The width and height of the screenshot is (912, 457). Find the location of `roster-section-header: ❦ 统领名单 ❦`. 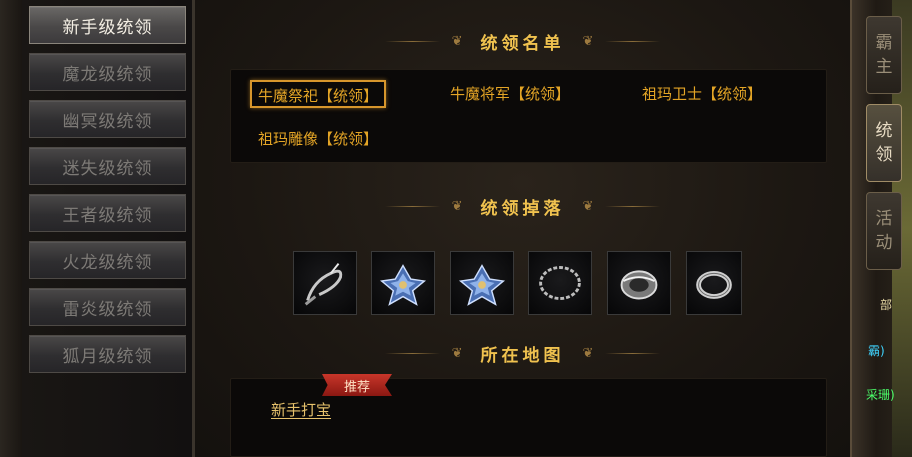

roster-section-header: ❦ 统领名单 ❦ is located at coordinates (522, 41).